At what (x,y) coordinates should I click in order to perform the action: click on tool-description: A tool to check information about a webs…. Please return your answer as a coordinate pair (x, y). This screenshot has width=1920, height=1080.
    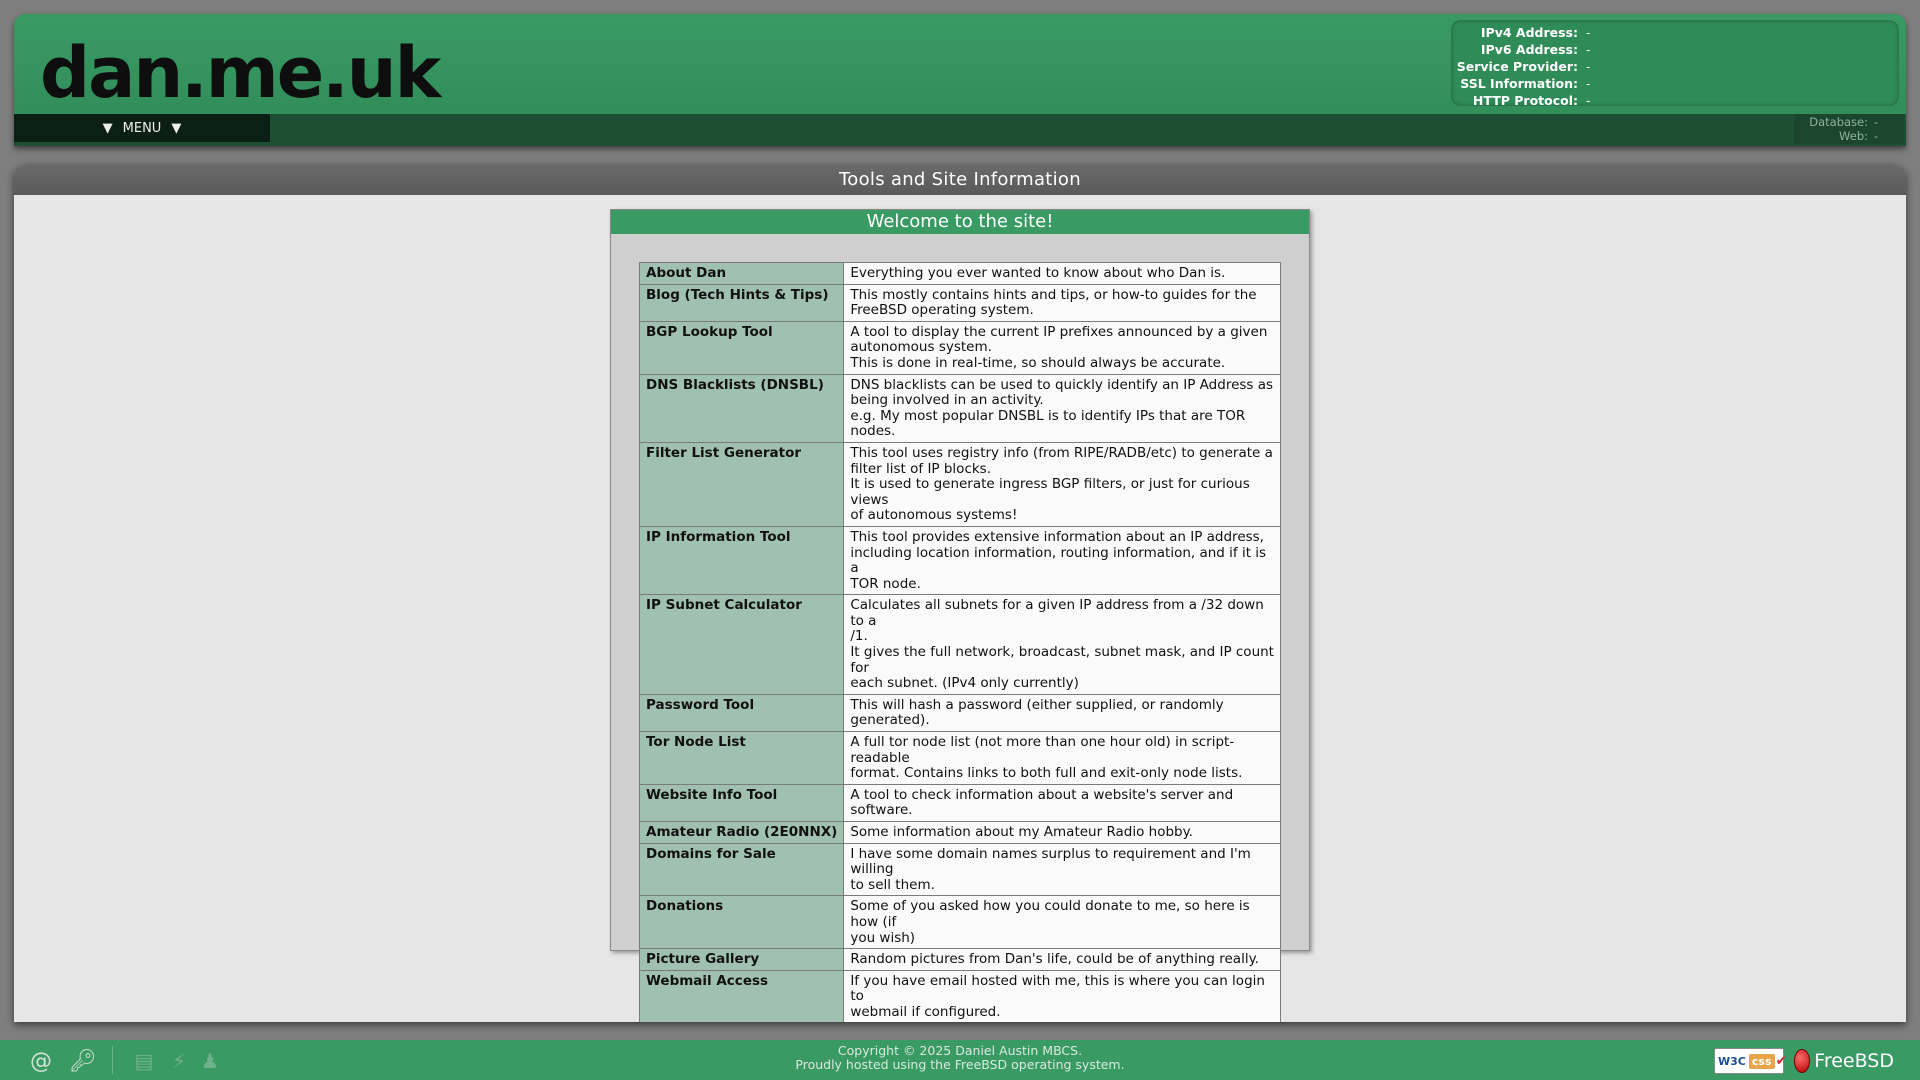
    Looking at the image, I should click on (1062, 803).